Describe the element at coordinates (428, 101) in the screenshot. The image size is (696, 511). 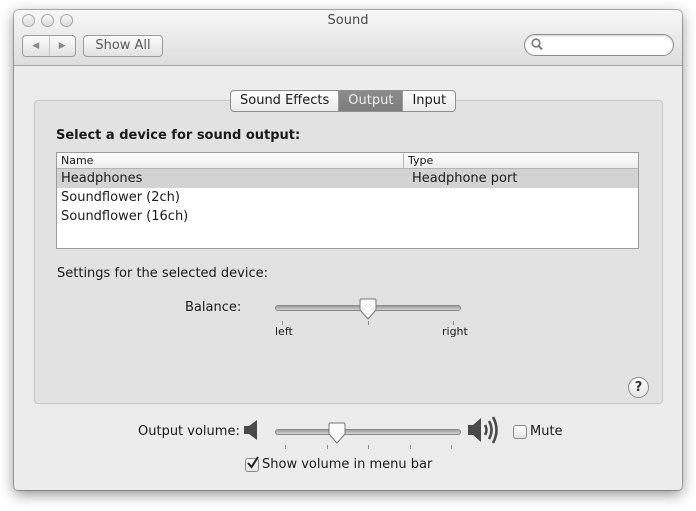
I see `tab-input: Input` at that location.